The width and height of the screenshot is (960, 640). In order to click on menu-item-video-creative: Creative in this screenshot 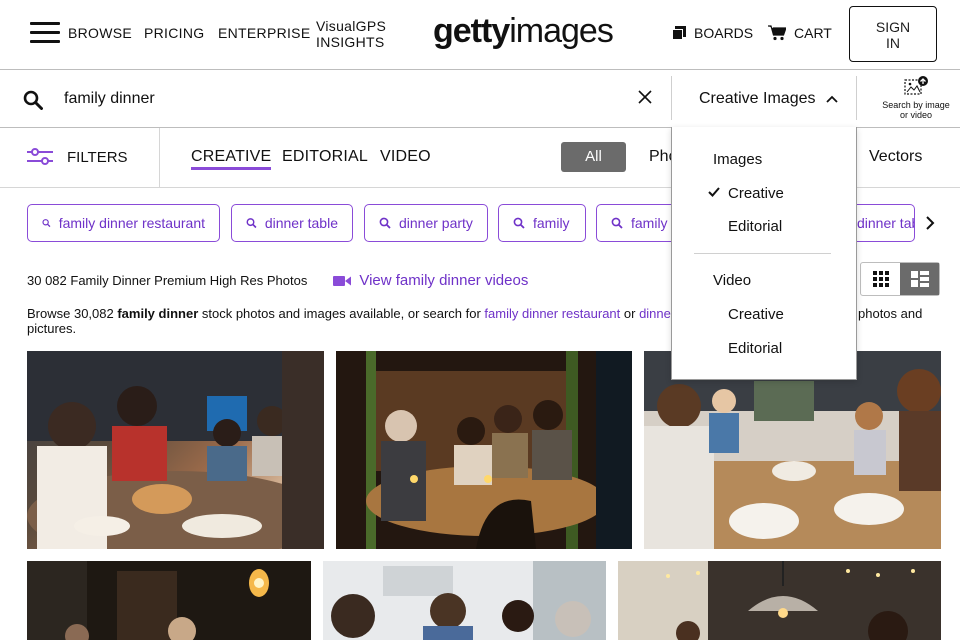, I will do `click(756, 314)`.